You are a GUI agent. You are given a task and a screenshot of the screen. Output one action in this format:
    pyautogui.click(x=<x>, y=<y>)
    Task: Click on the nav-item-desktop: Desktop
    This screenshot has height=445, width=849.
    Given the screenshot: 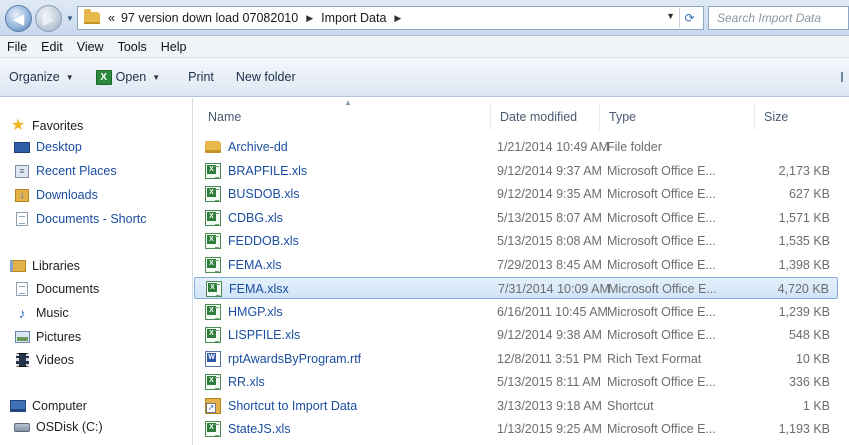 What is the action you would take?
    pyautogui.click(x=48, y=147)
    